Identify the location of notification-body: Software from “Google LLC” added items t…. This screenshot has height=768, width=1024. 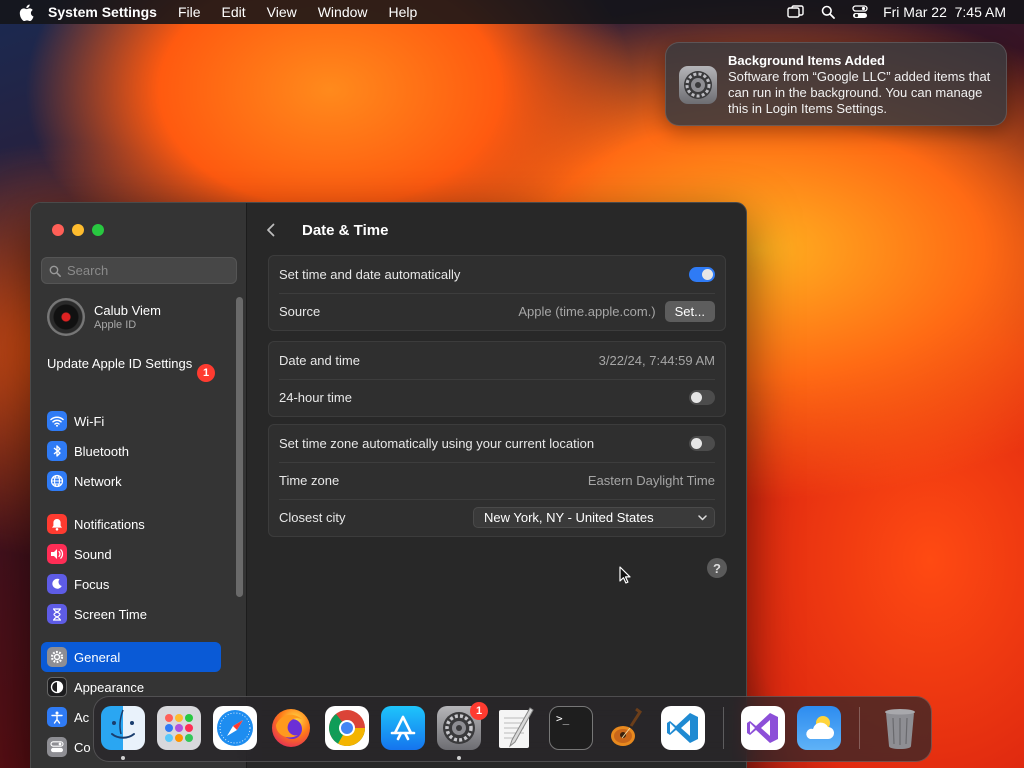
(859, 92).